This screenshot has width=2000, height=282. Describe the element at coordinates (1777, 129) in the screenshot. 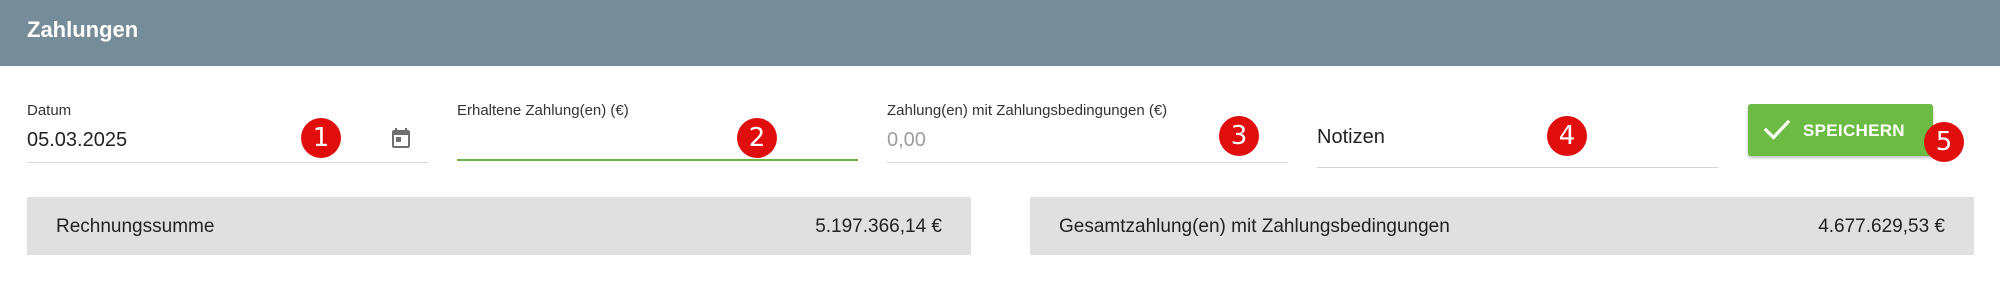

I see `check-icon` at that location.